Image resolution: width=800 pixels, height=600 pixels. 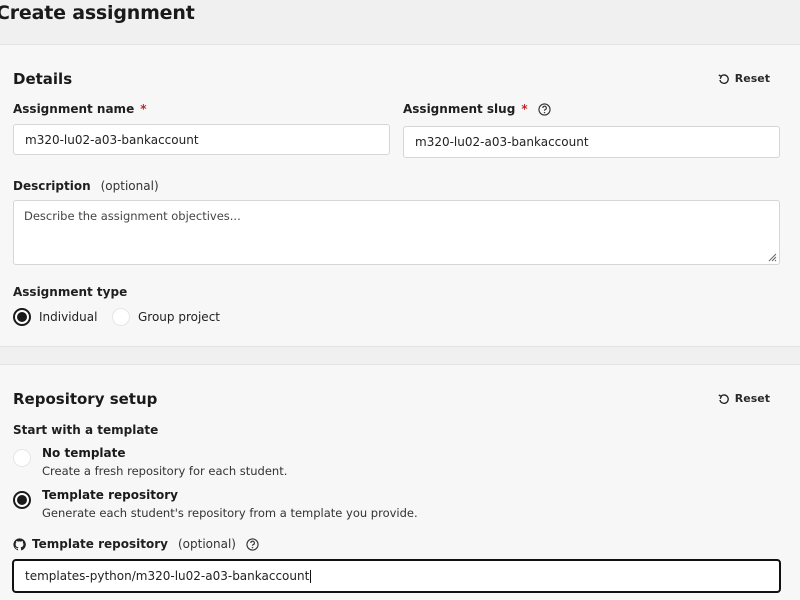 What do you see at coordinates (459, 109) in the screenshot?
I see `assignment-slug-label-text: Assignment slug` at bounding box center [459, 109].